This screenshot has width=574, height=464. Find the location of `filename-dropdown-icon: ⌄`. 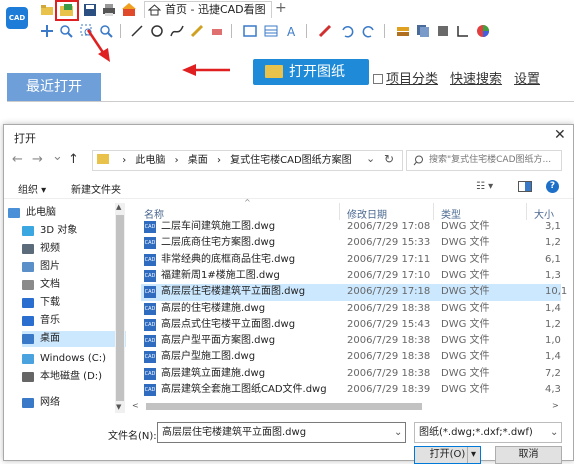

filename-dropdown-icon: ⌄ is located at coordinates (398, 432).